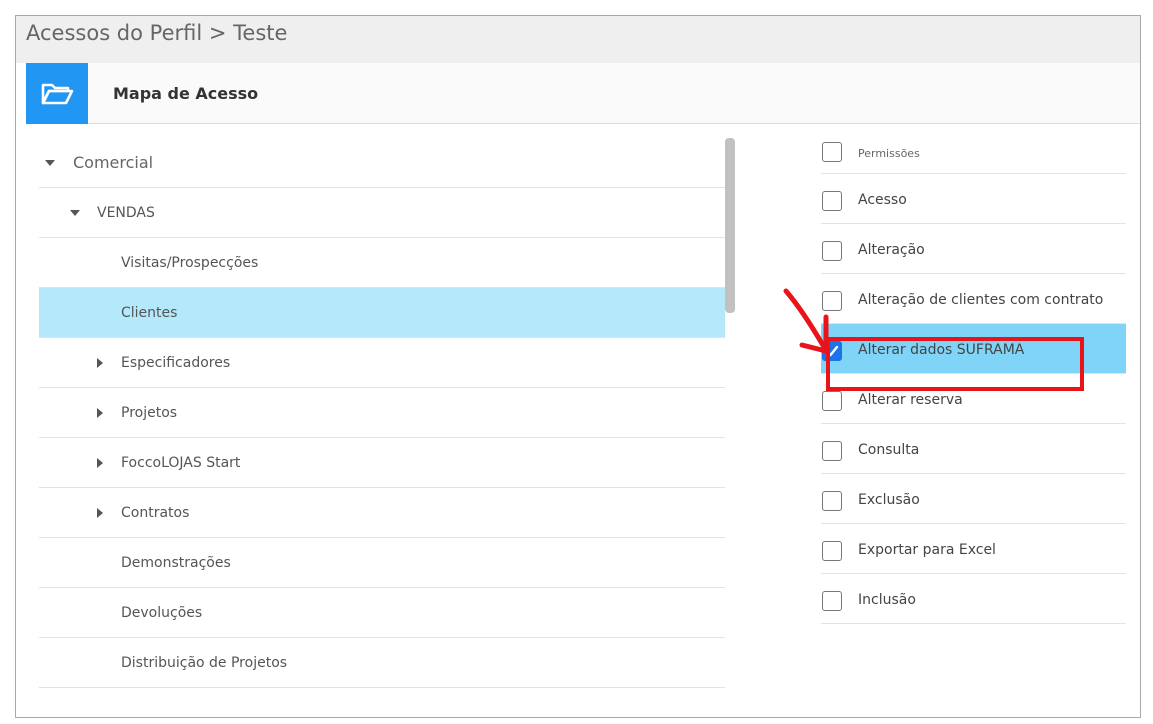 The height and width of the screenshot is (724, 1153). Describe the element at coordinates (891, 250) in the screenshot. I see `permission-label: Alteração` at that location.